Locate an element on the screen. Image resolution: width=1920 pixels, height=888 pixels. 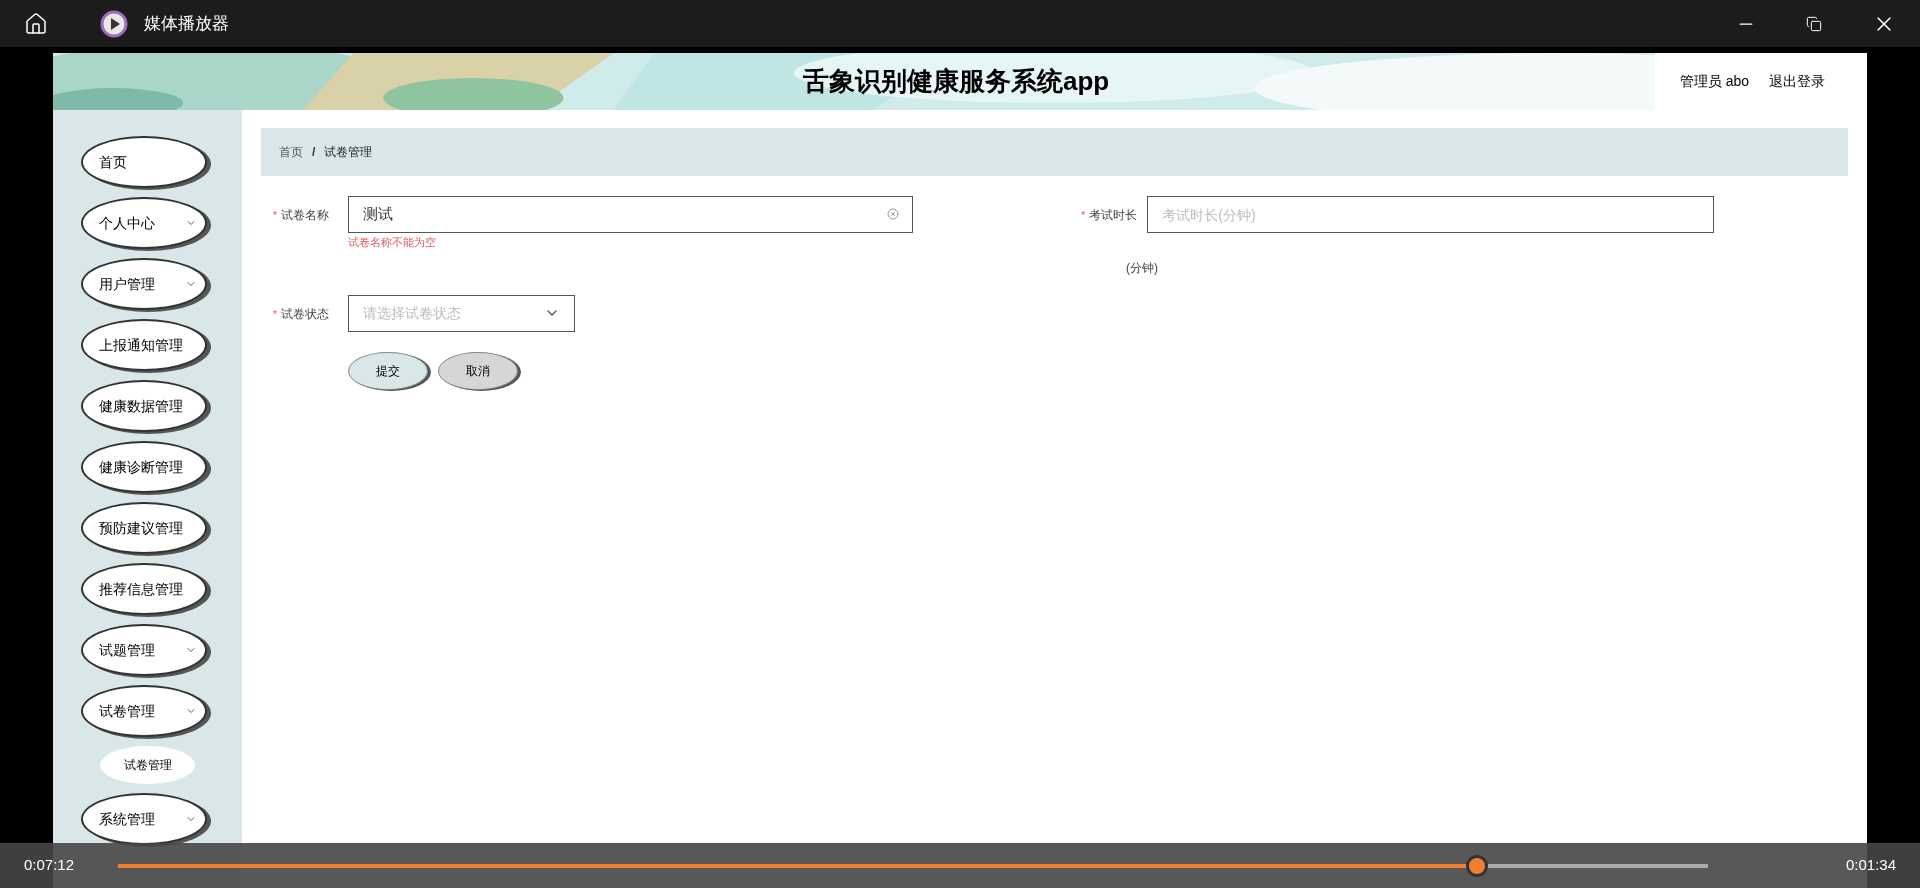
field-label: 试卷状态 is located at coordinates (305, 313).